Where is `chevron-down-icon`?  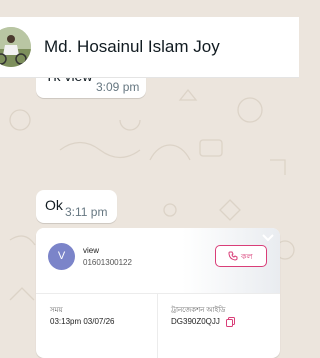
chevron-down-icon is located at coordinates (268, 238).